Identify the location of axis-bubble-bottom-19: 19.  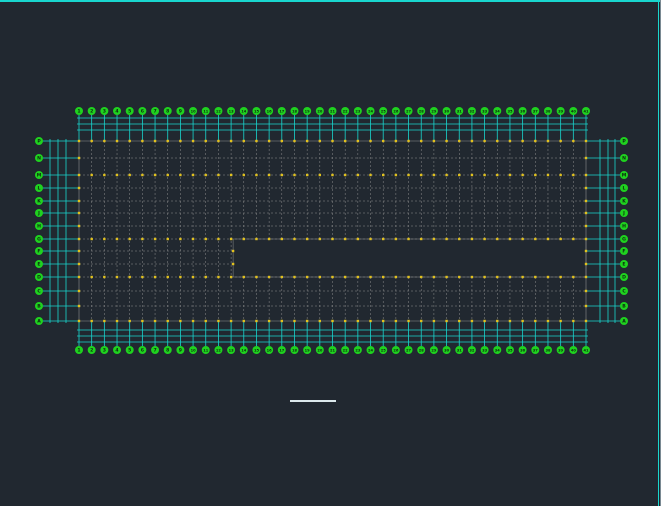
(307, 350).